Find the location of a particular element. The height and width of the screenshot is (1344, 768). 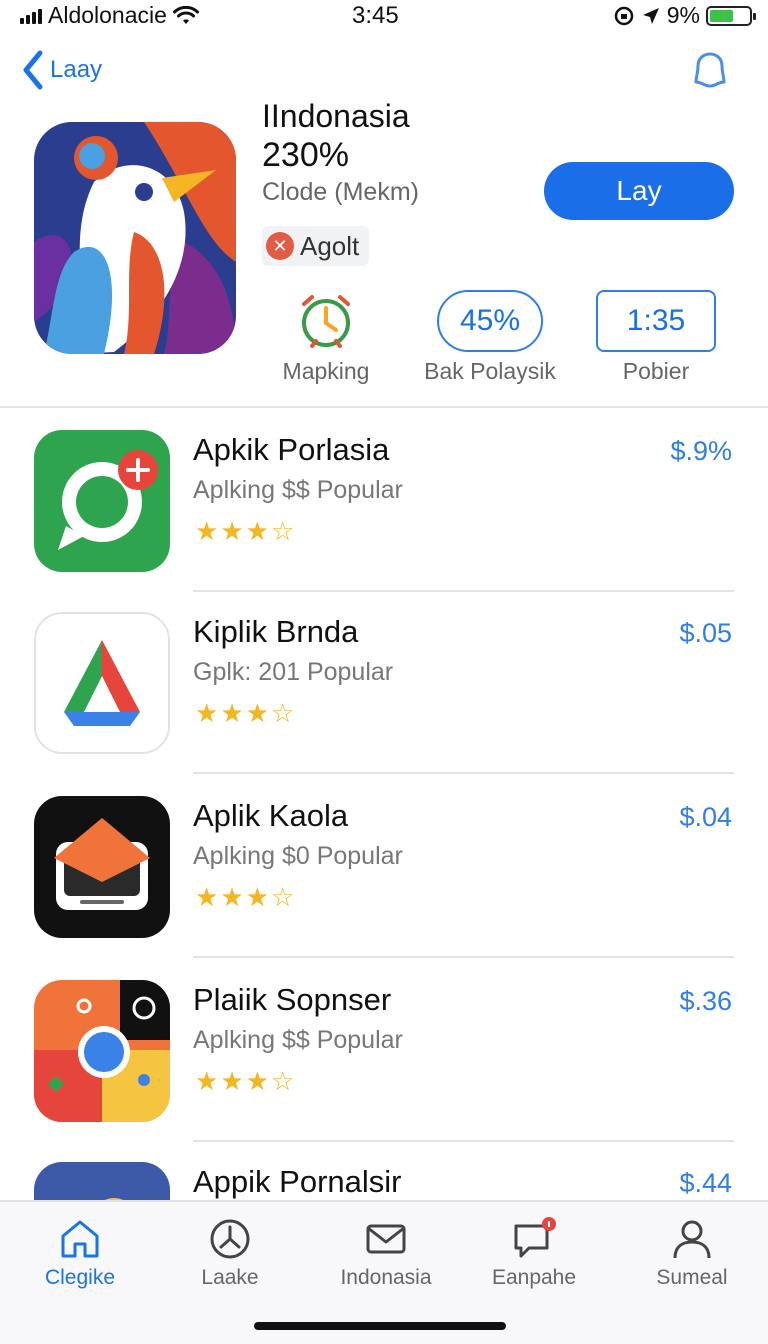

clock-icon is located at coordinates (230, 1239).